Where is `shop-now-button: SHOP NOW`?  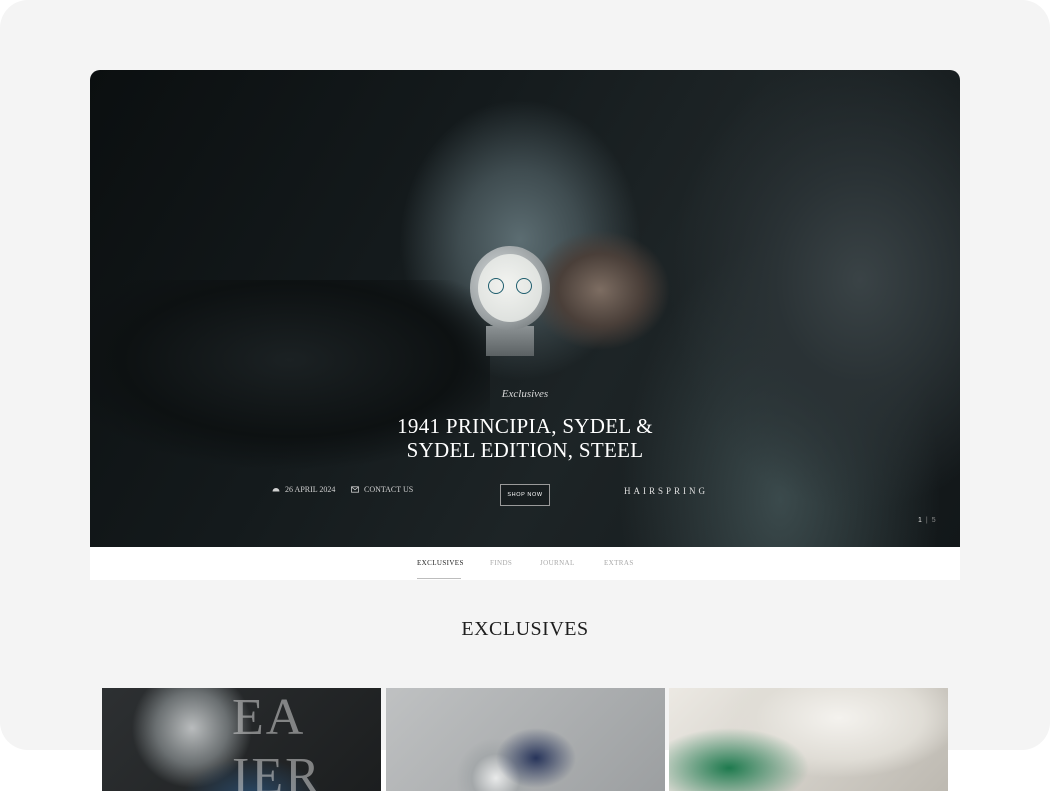
shop-now-button: SHOP NOW is located at coordinates (525, 495).